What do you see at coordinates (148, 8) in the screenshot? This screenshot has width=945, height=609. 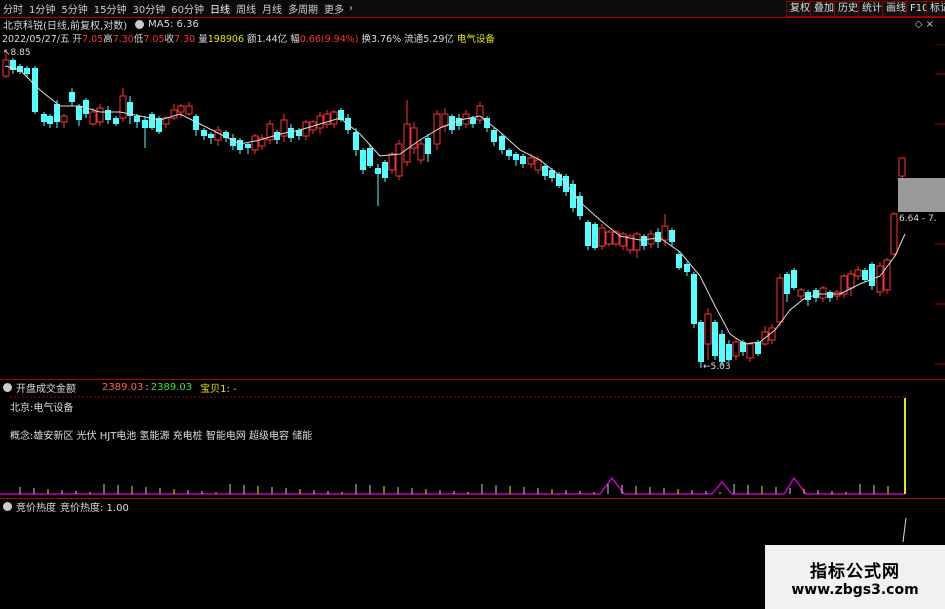 I see `period-tab: 30分钟` at bounding box center [148, 8].